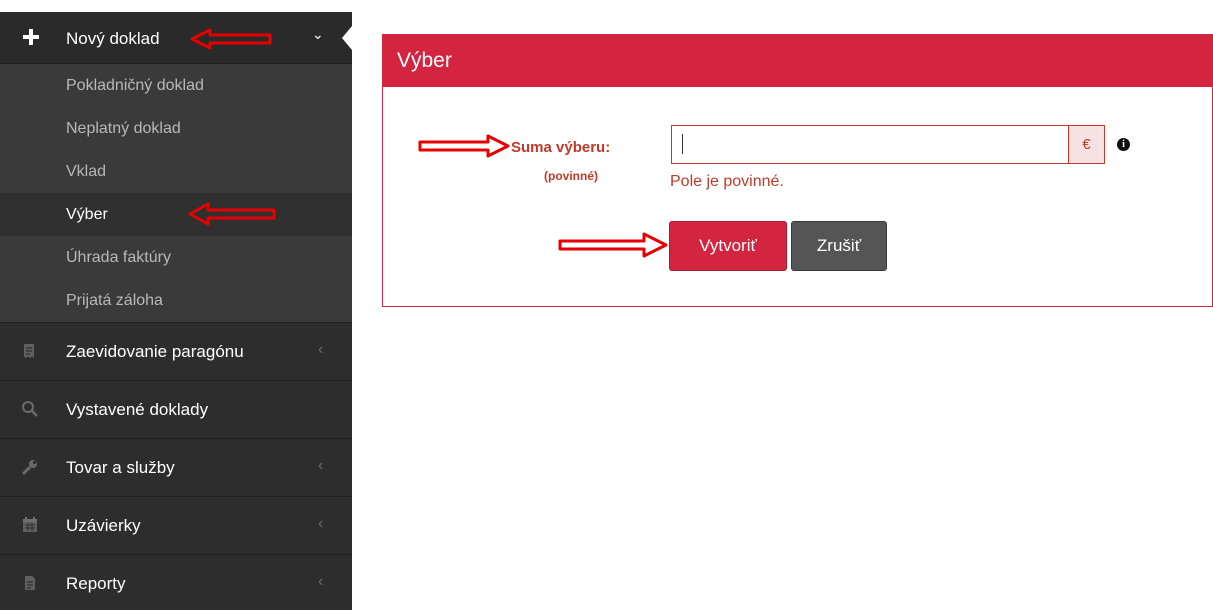  Describe the element at coordinates (1123, 144) in the screenshot. I see `info-icon: i` at that location.